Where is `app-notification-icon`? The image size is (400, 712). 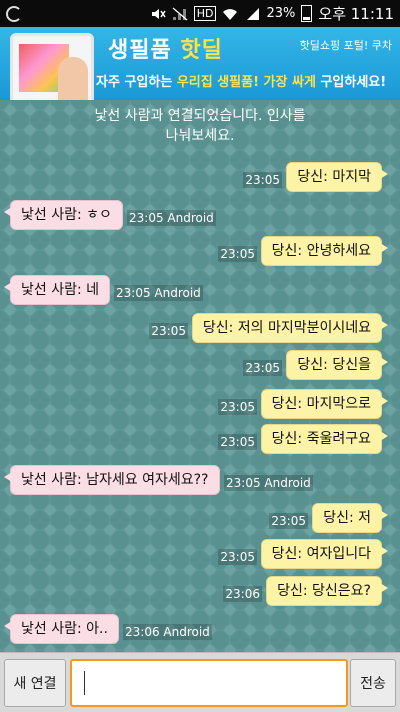
app-notification-icon is located at coordinates (14, 13).